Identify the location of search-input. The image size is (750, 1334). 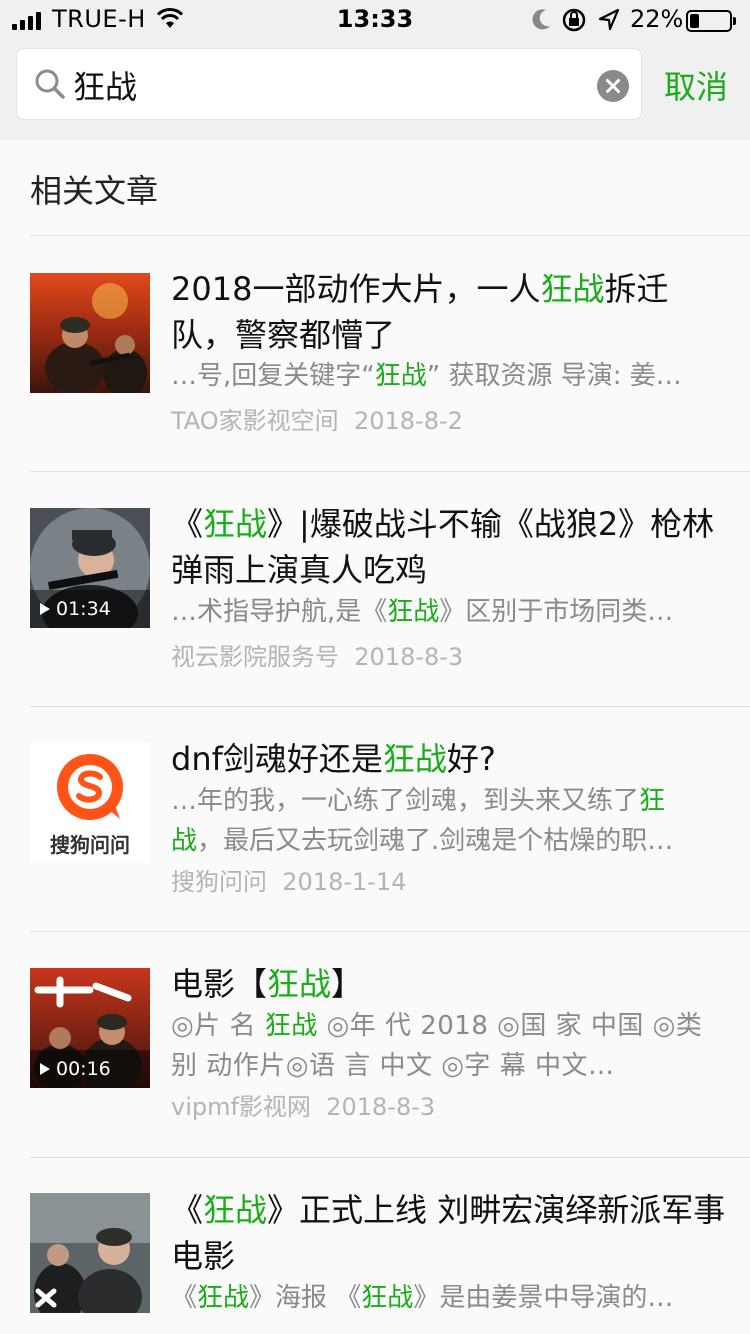
(333, 85).